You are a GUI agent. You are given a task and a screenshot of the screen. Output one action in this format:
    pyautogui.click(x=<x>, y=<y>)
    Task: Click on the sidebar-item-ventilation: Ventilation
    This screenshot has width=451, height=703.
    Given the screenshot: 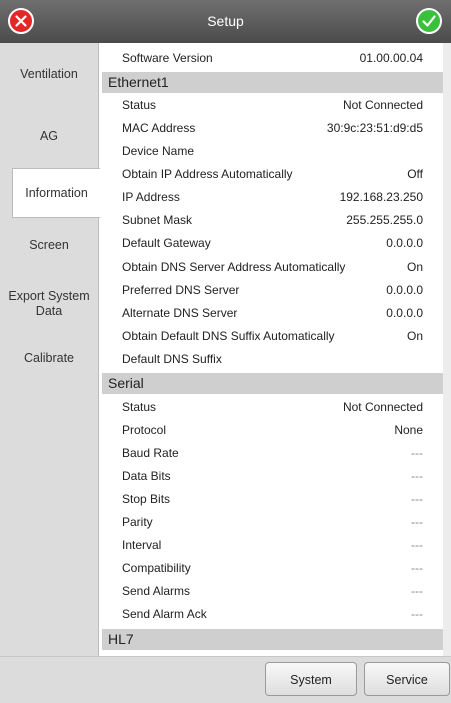 What is the action you would take?
    pyautogui.click(x=49, y=74)
    